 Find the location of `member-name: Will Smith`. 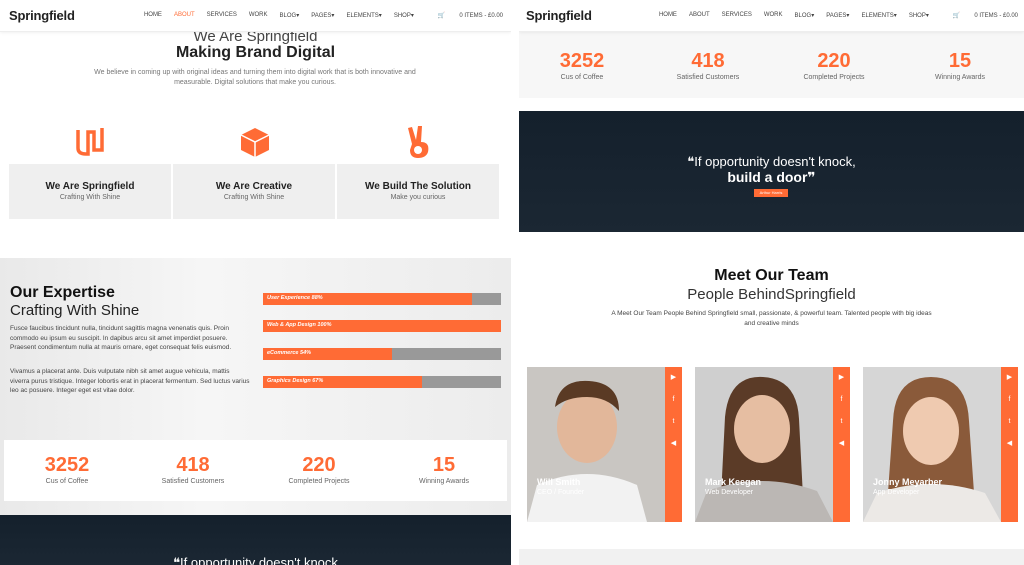

member-name: Will Smith is located at coordinates (559, 482).